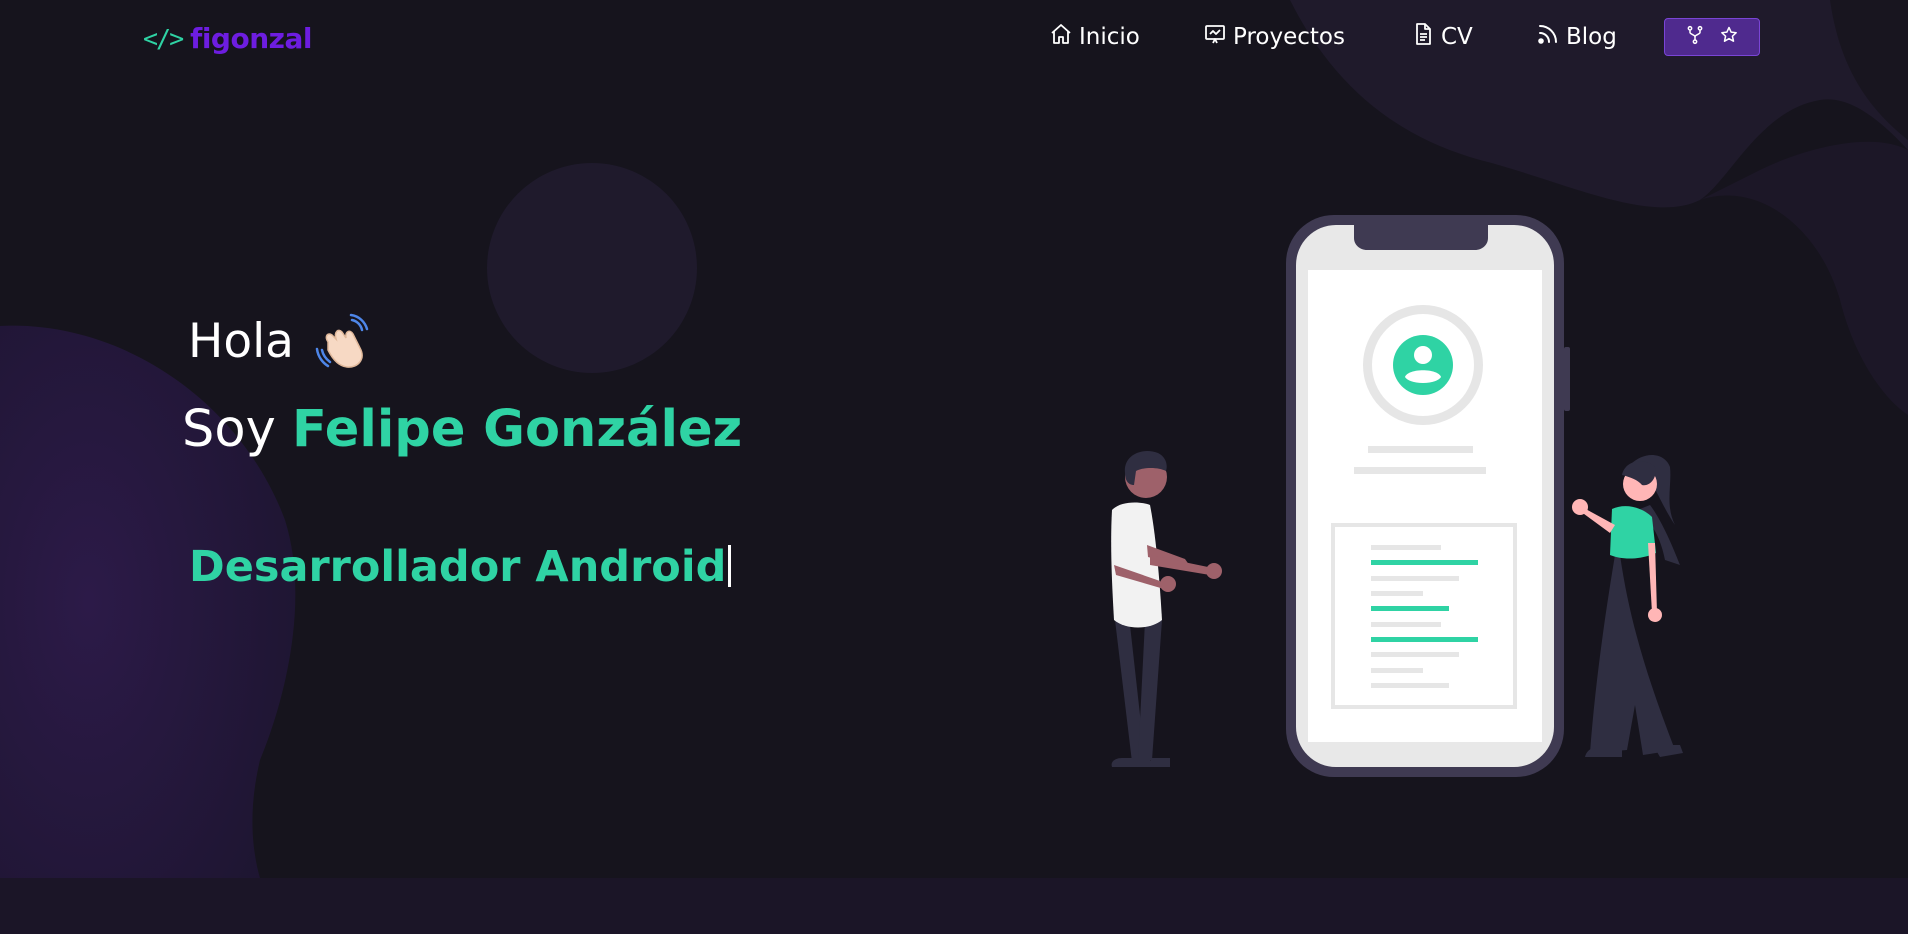 The width and height of the screenshot is (1908, 934). I want to click on brand-name: figonzal, so click(251, 38).